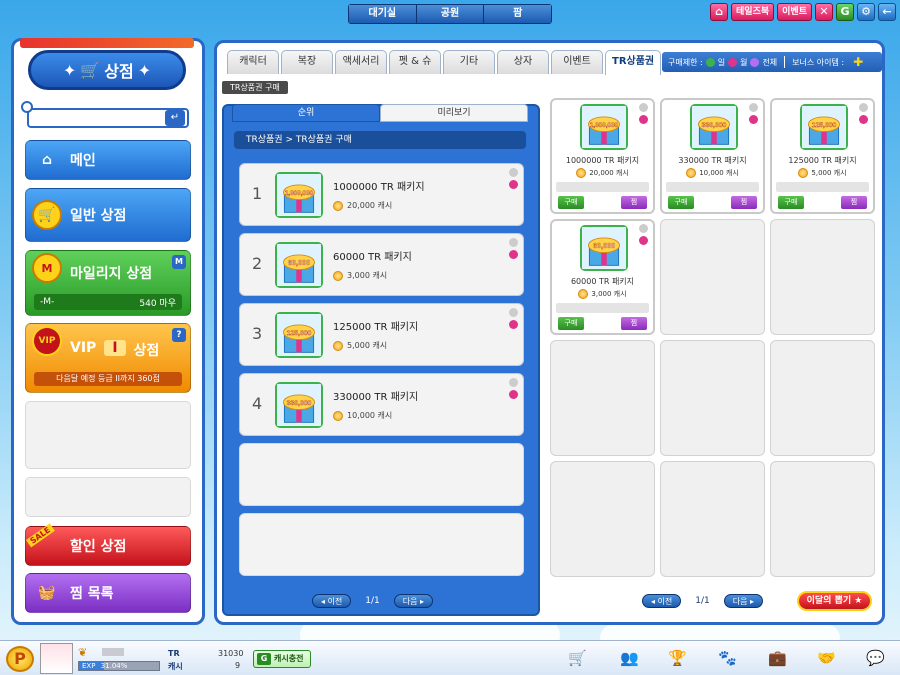 Image resolution: width=900 pixels, height=675 pixels. Describe the element at coordinates (383, 14) in the screenshot. I see `nav-tab-lobby: 대기실` at that location.